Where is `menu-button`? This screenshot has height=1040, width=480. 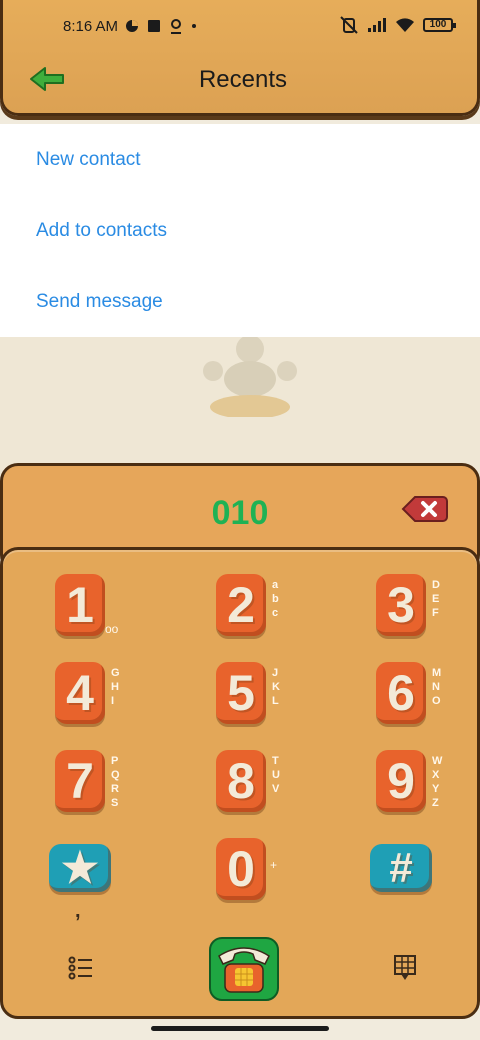
menu-button is located at coordinates (81, 968).